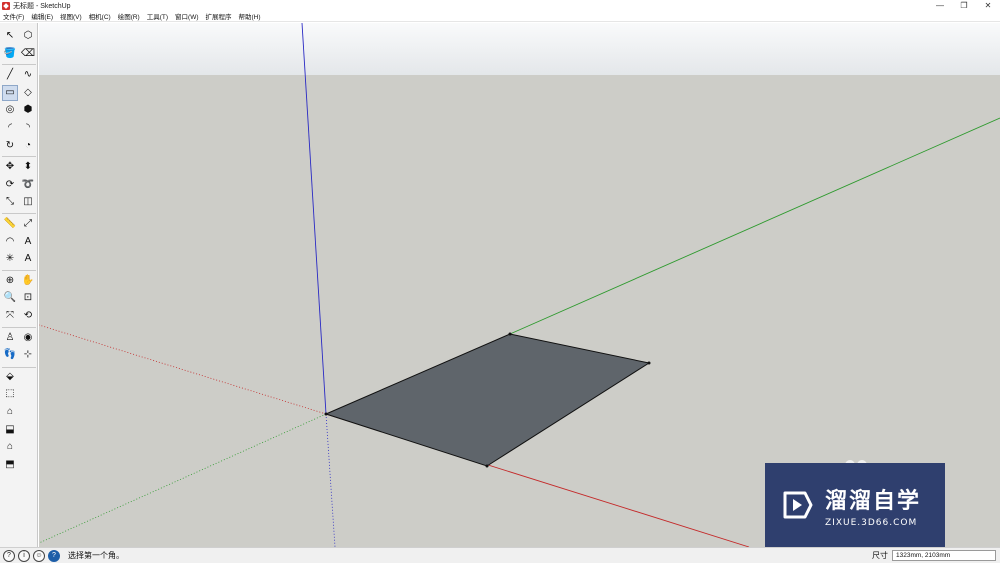 The height and width of the screenshot is (563, 1000). I want to click on right-view-icon: ⬓, so click(10, 430).